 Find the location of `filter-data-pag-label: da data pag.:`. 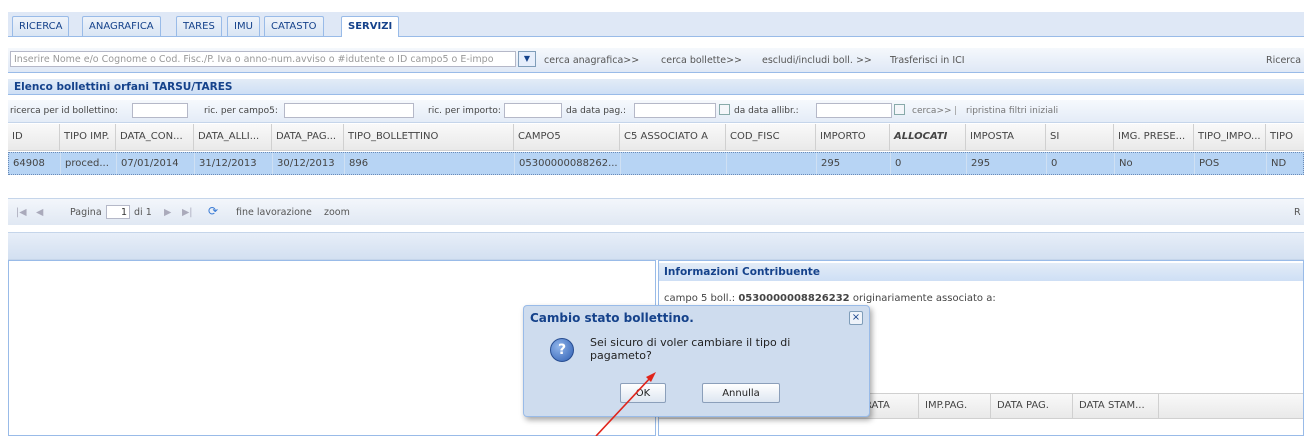

filter-data-pag-label: da data pag.: is located at coordinates (596, 111).